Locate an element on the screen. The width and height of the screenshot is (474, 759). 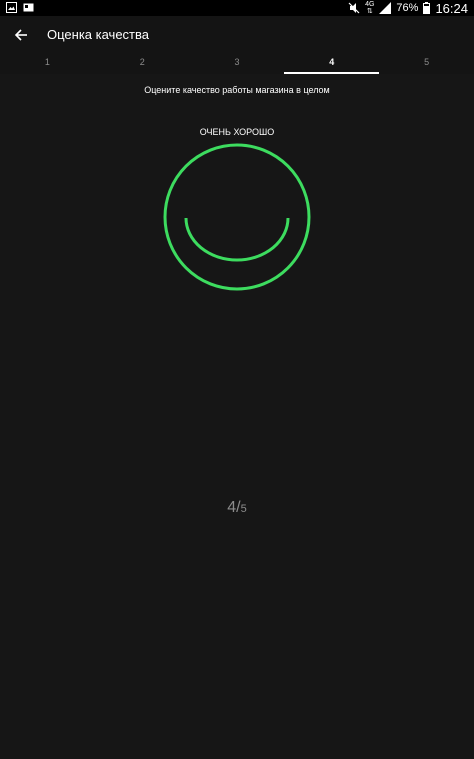
tab-2: 2 is located at coordinates (142, 64).